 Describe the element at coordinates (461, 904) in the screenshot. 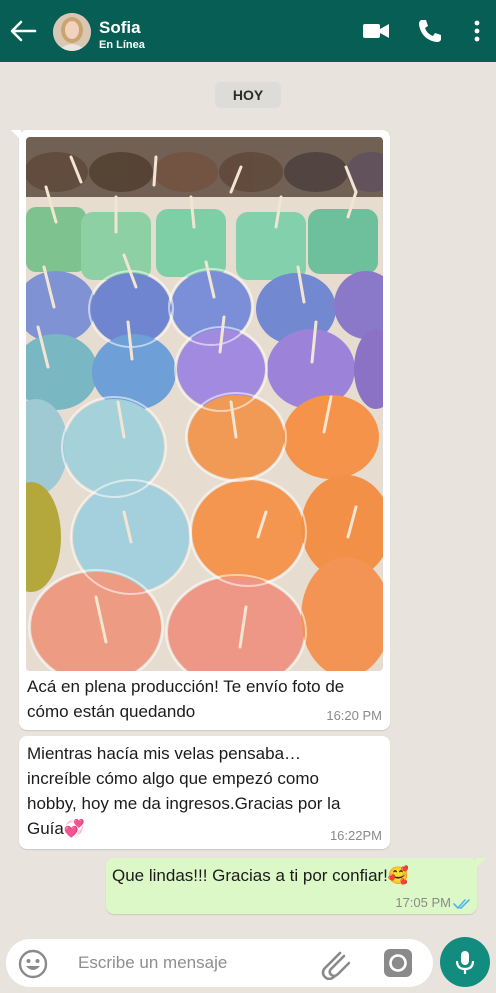

I see `double-check-read-icon` at that location.